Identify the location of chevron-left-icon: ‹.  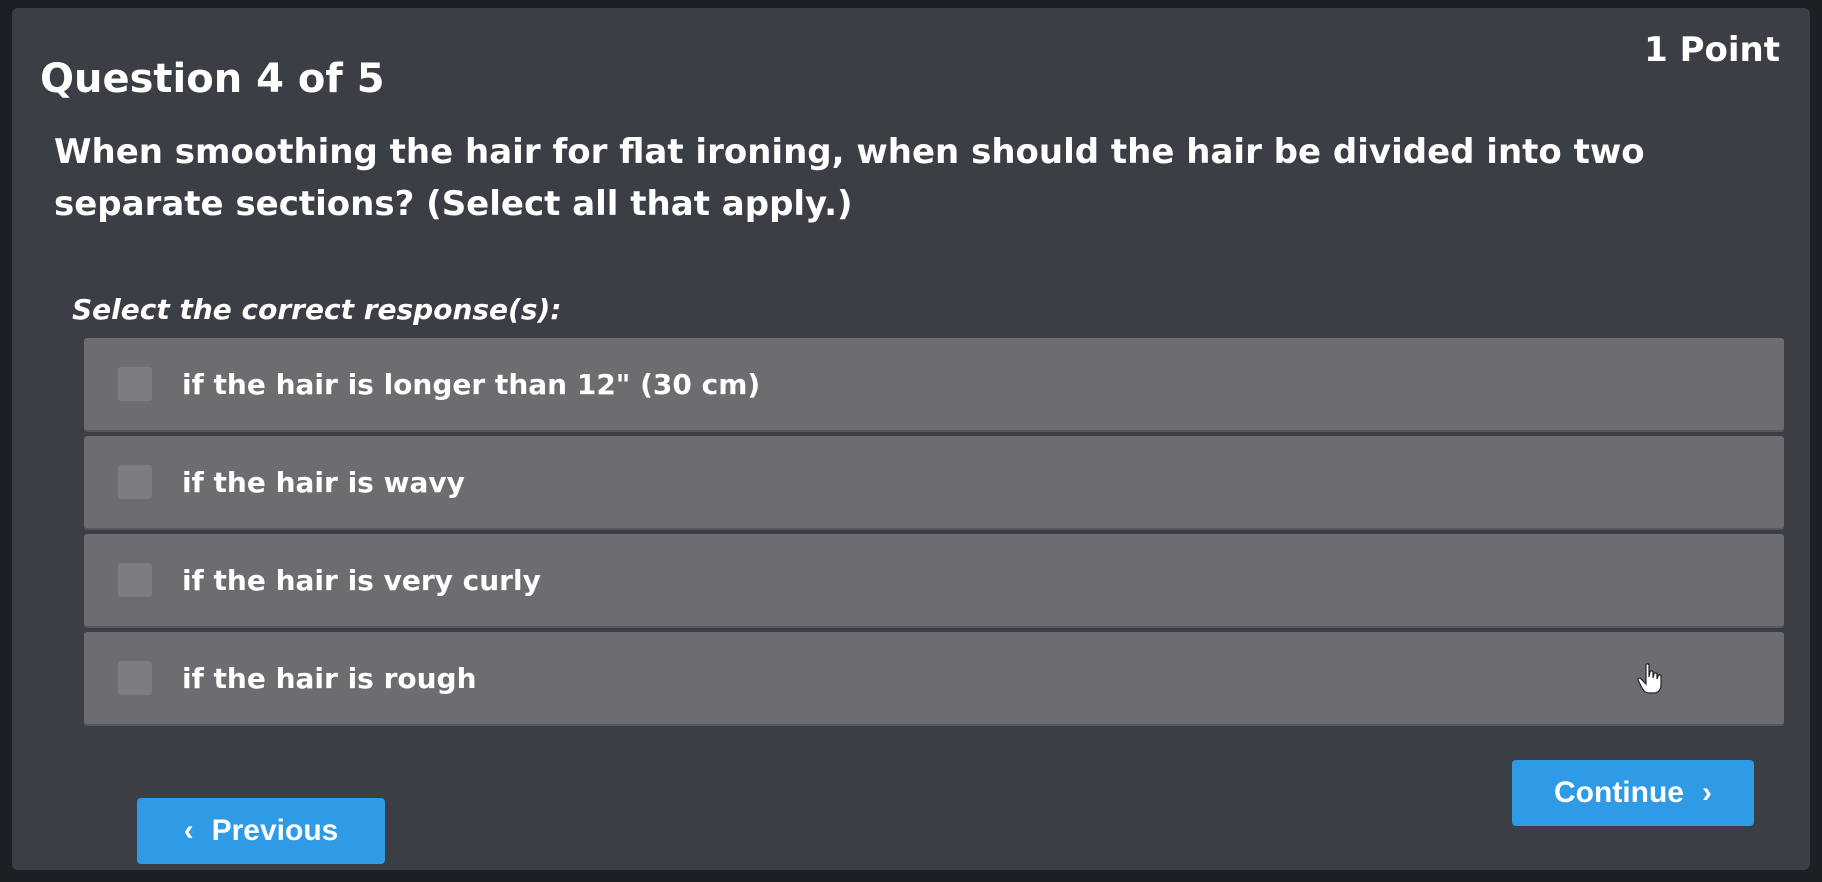
(188, 830).